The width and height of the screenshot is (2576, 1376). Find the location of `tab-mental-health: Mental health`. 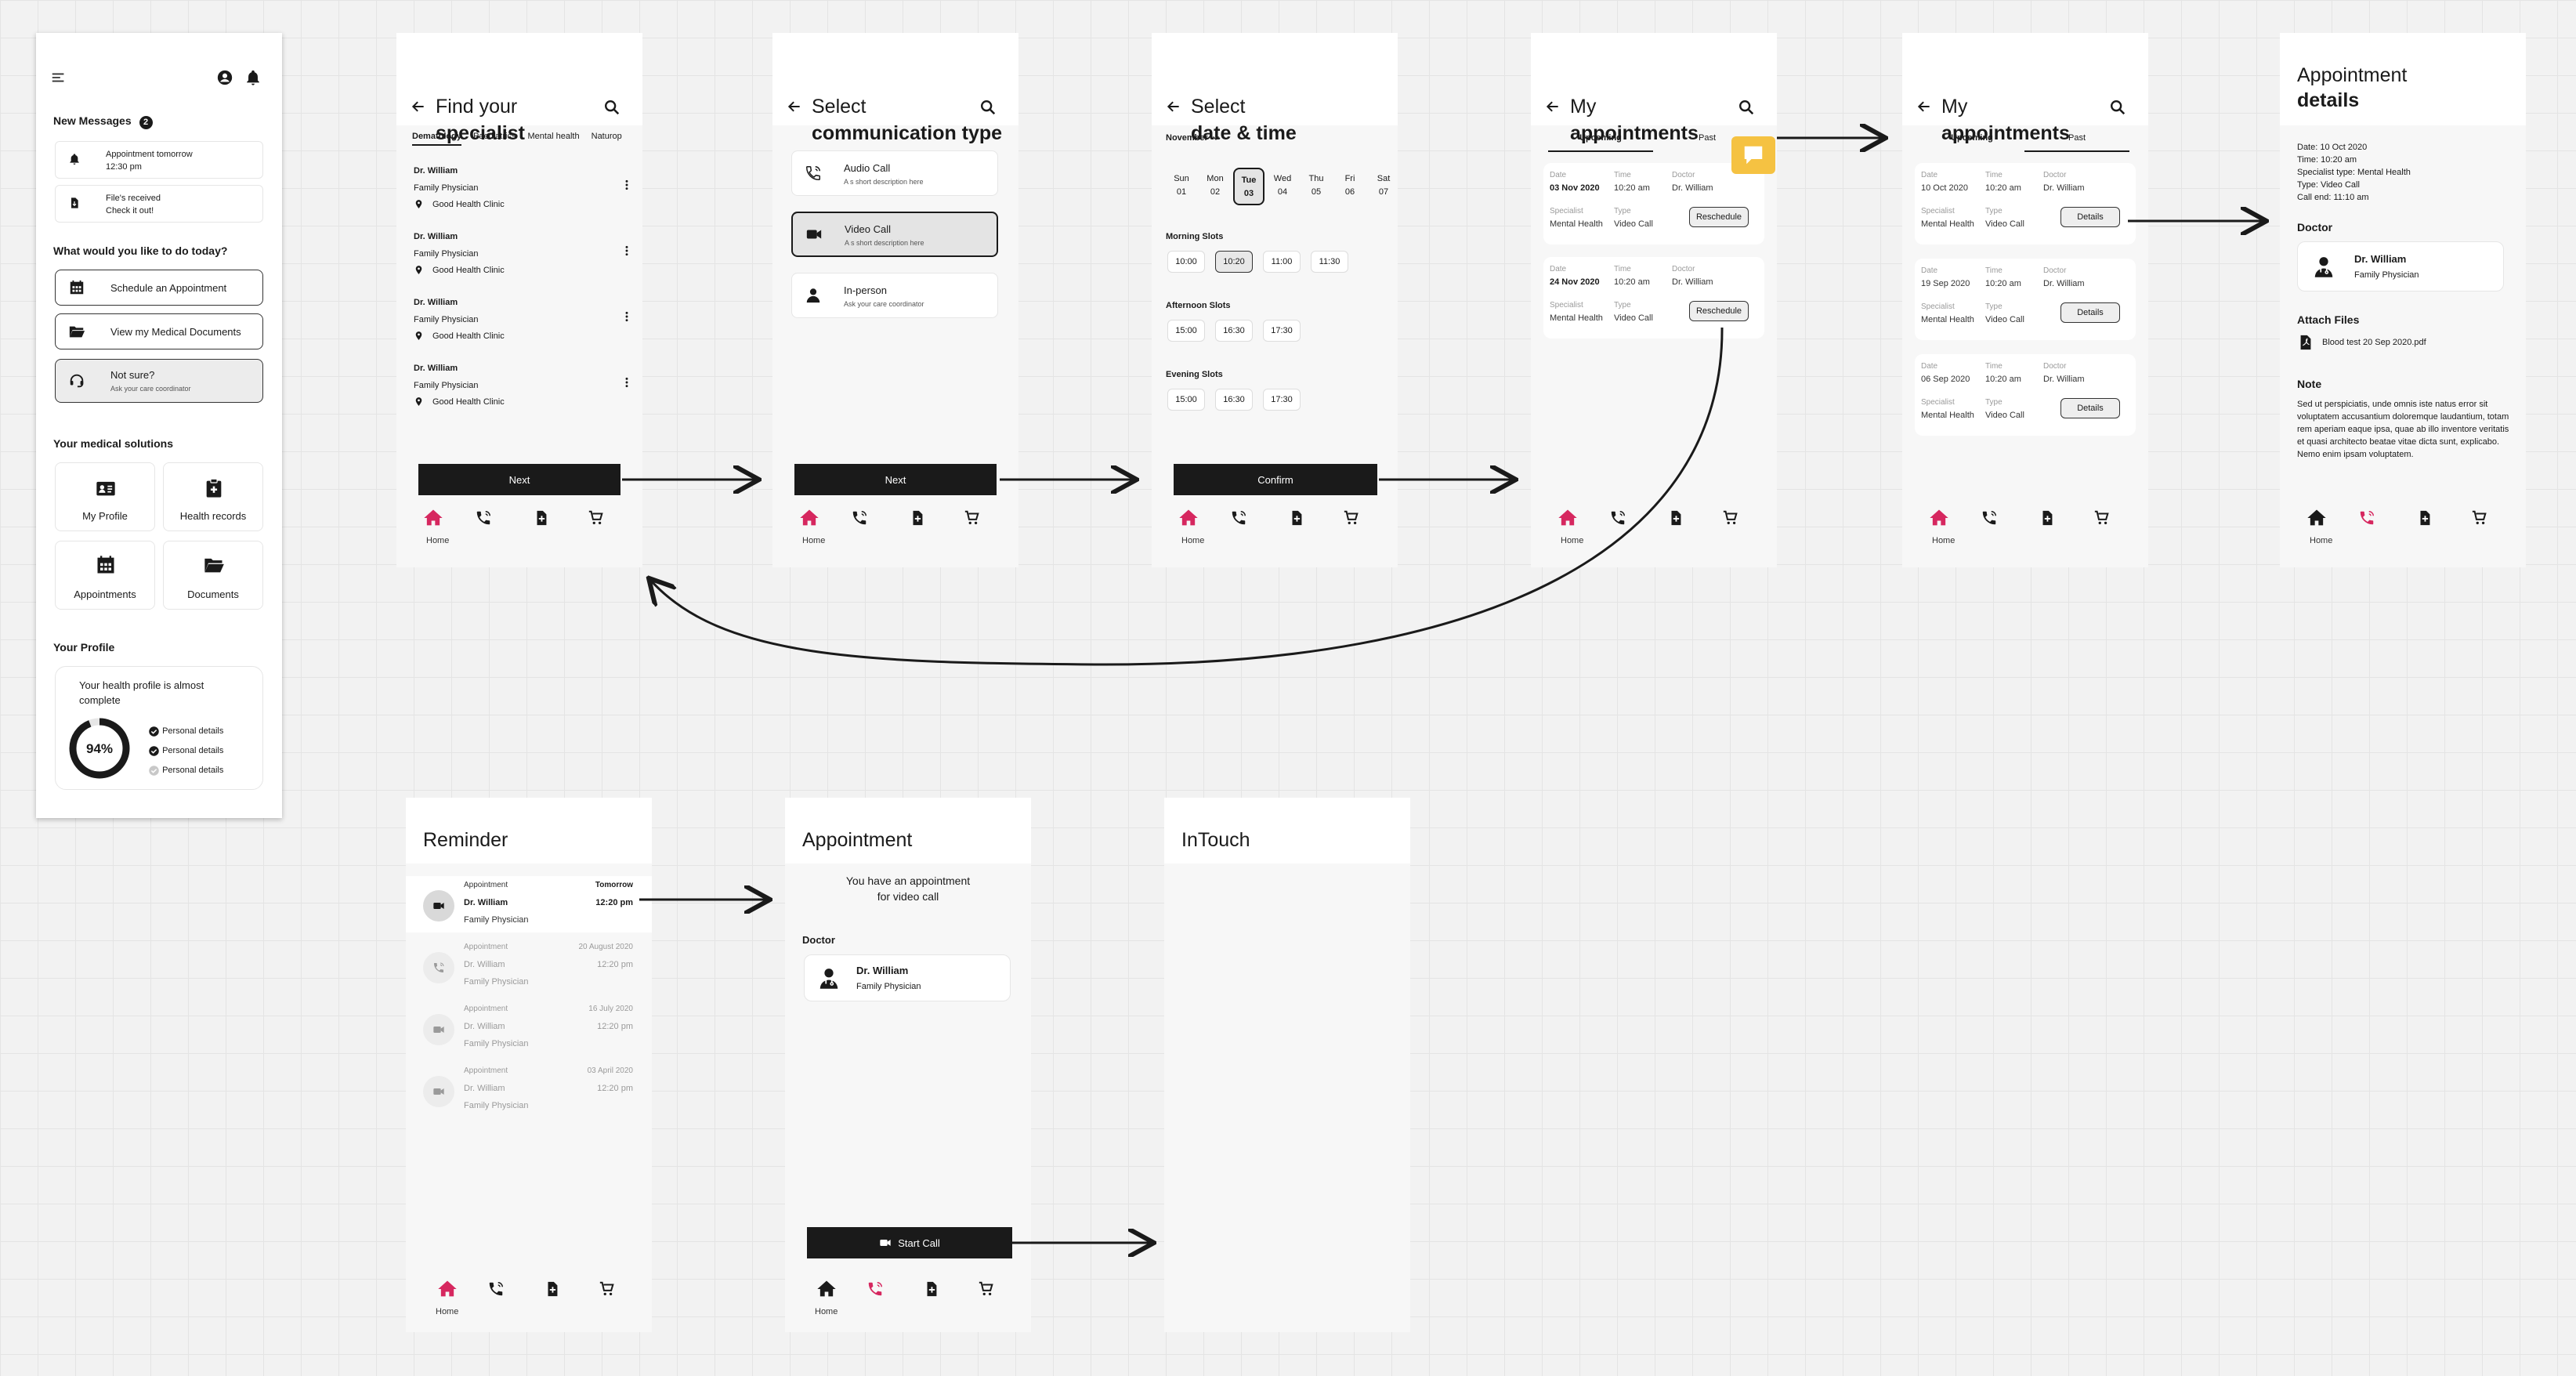

tab-mental-health: Mental health is located at coordinates (554, 136).